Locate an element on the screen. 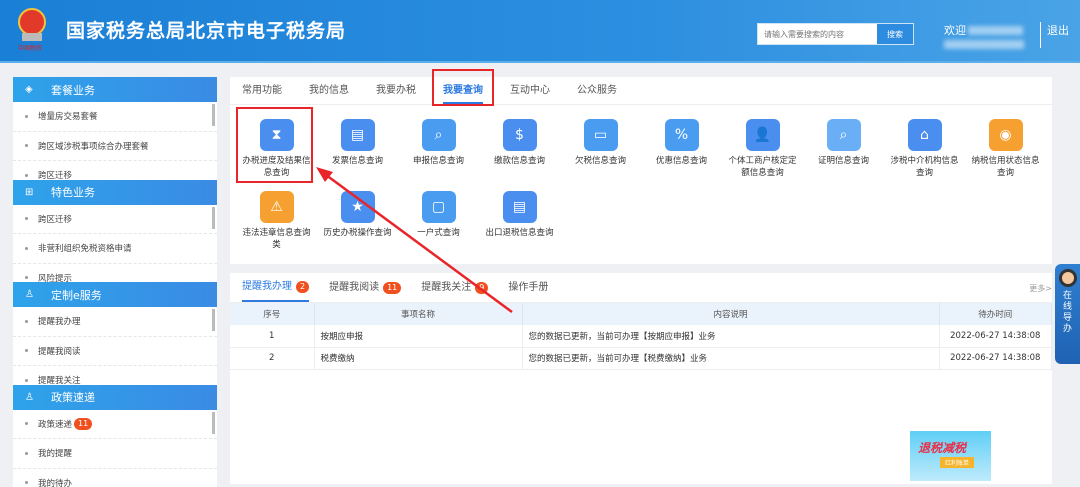 The width and height of the screenshot is (1080, 487). sidebar-section: ◈ 套餐业务增量房交易套餐跨区域涉税事项综合办理套餐 跨区迁移 is located at coordinates (115, 128).